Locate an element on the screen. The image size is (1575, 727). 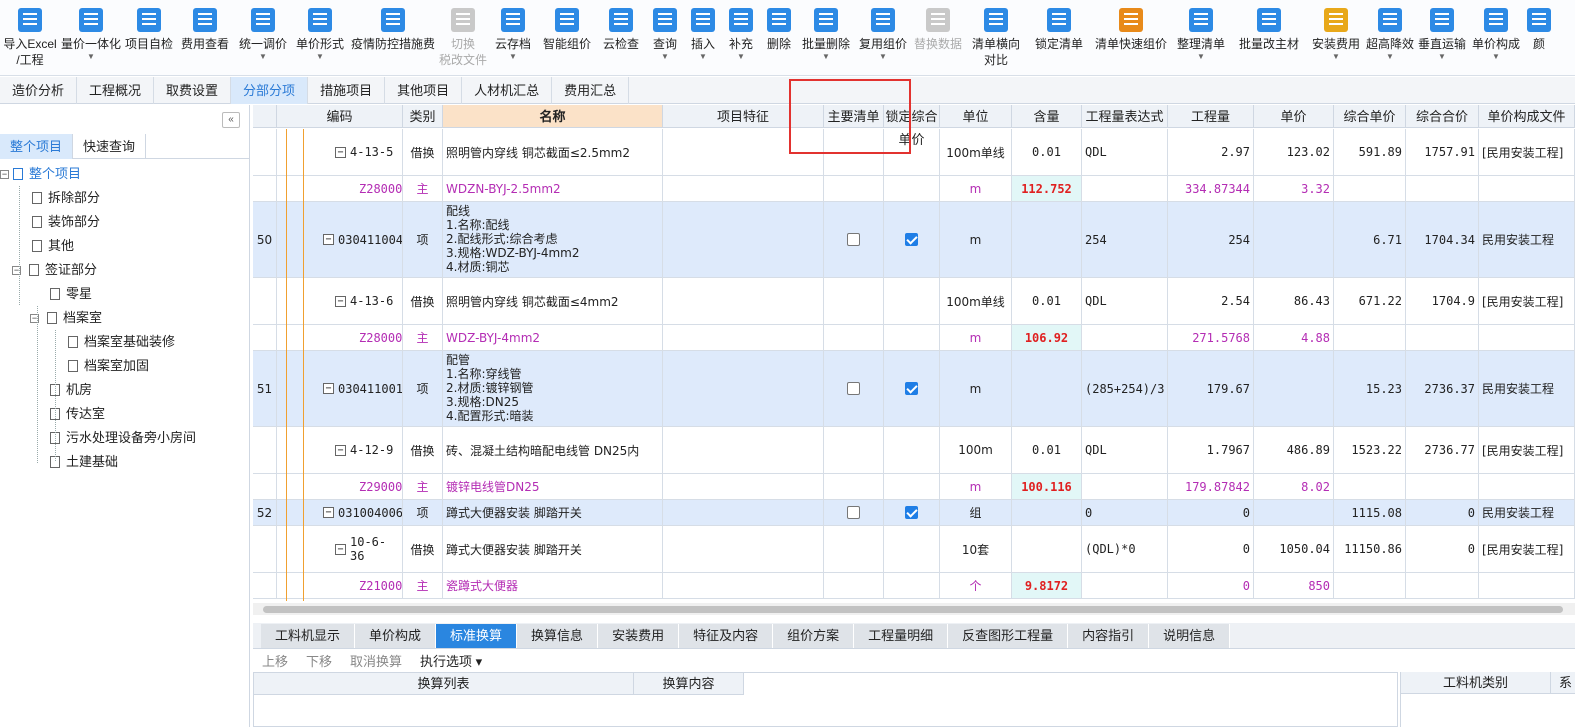
column-header-1: 编码 is located at coordinates (340, 116).